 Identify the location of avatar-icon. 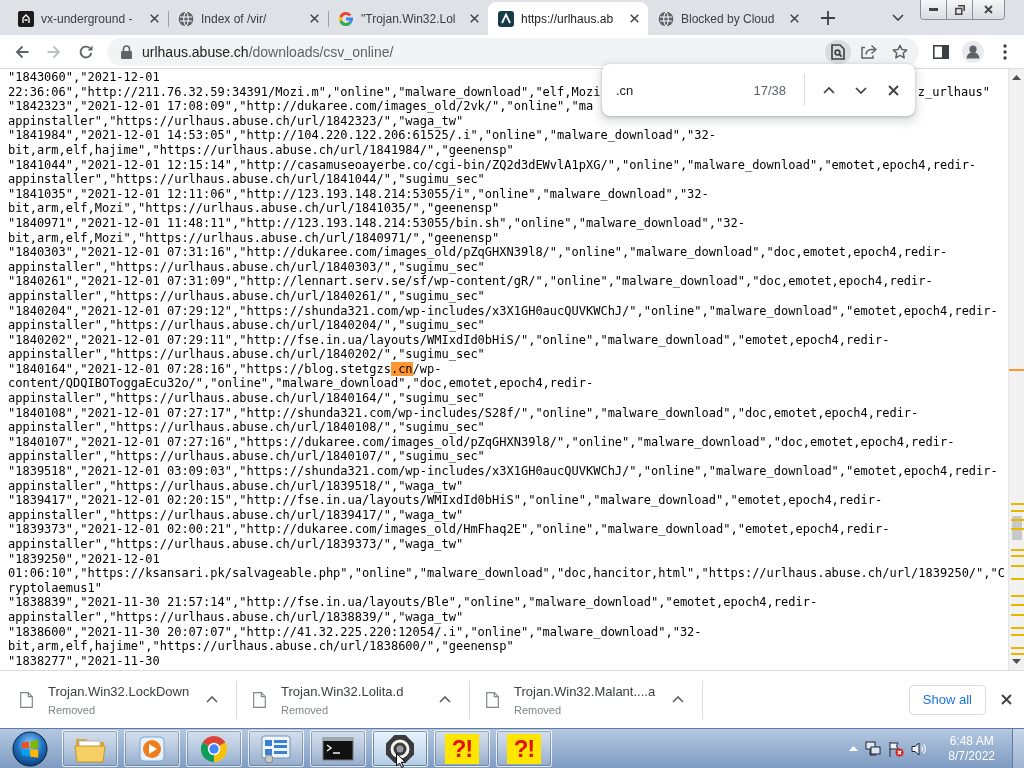
(973, 51).